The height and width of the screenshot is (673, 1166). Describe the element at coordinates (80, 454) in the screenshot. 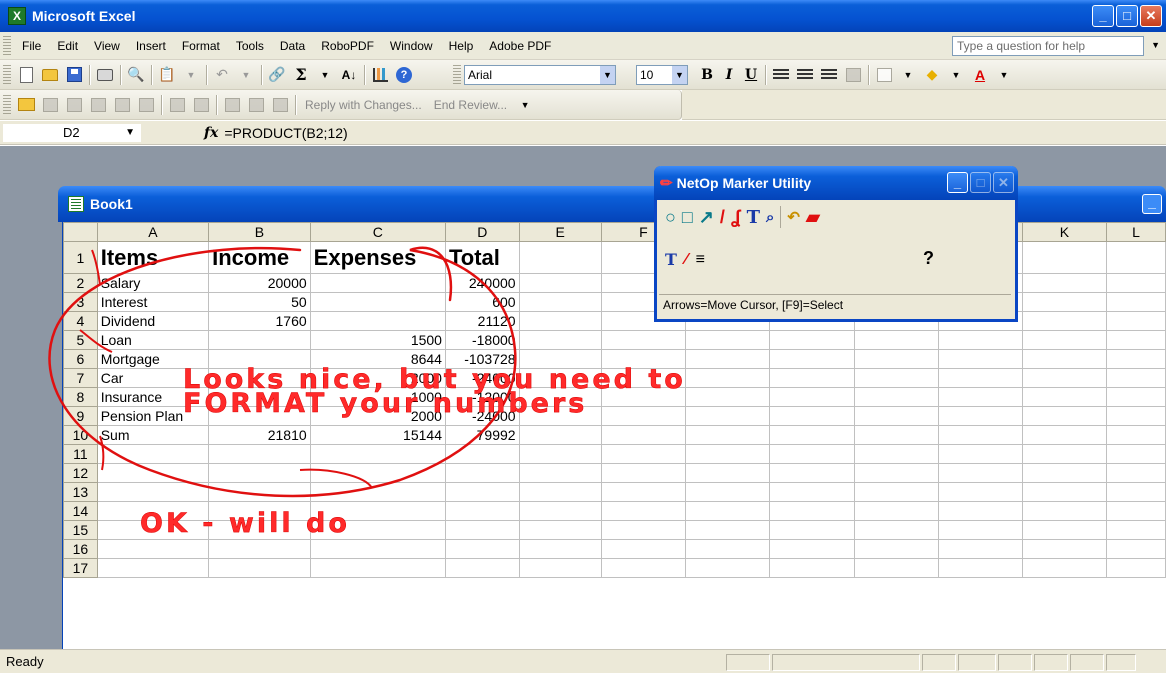

I see `row-header: 11` at that location.